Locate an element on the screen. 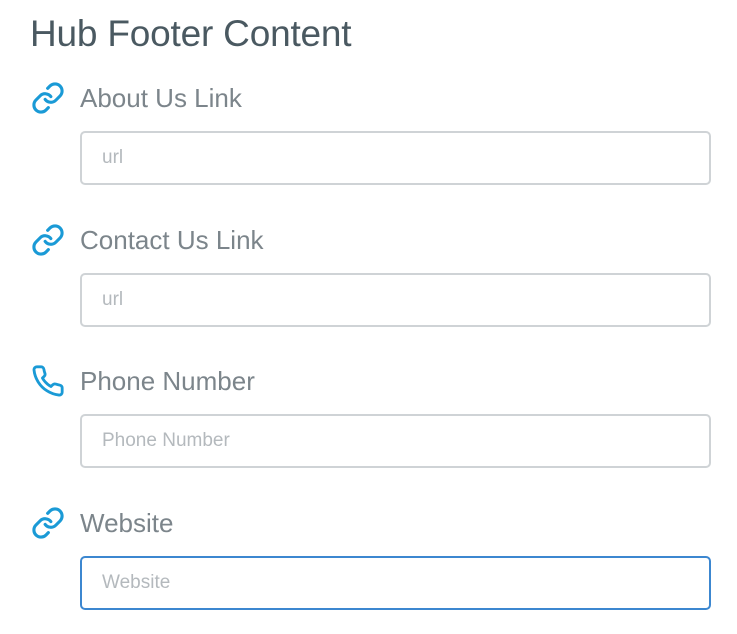  phone-icon is located at coordinates (48, 381).